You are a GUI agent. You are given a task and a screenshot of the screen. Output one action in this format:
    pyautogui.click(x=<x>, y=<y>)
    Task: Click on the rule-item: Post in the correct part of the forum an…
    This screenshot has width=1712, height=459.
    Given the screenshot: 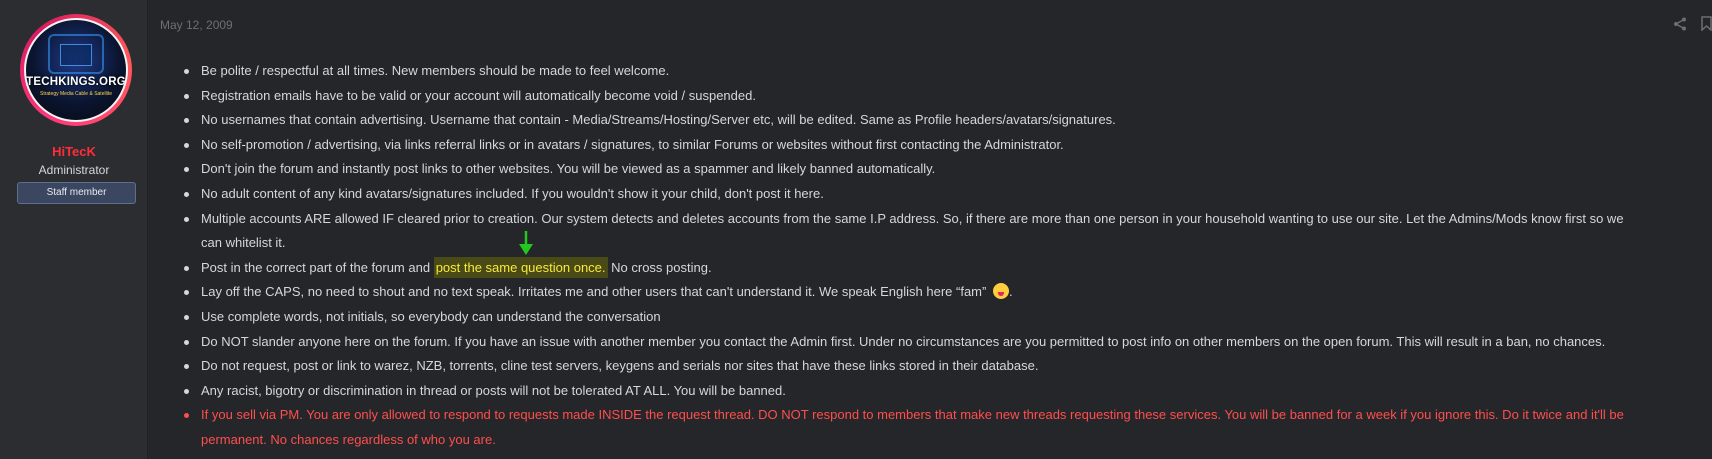 What is the action you would take?
    pyautogui.click(x=947, y=268)
    